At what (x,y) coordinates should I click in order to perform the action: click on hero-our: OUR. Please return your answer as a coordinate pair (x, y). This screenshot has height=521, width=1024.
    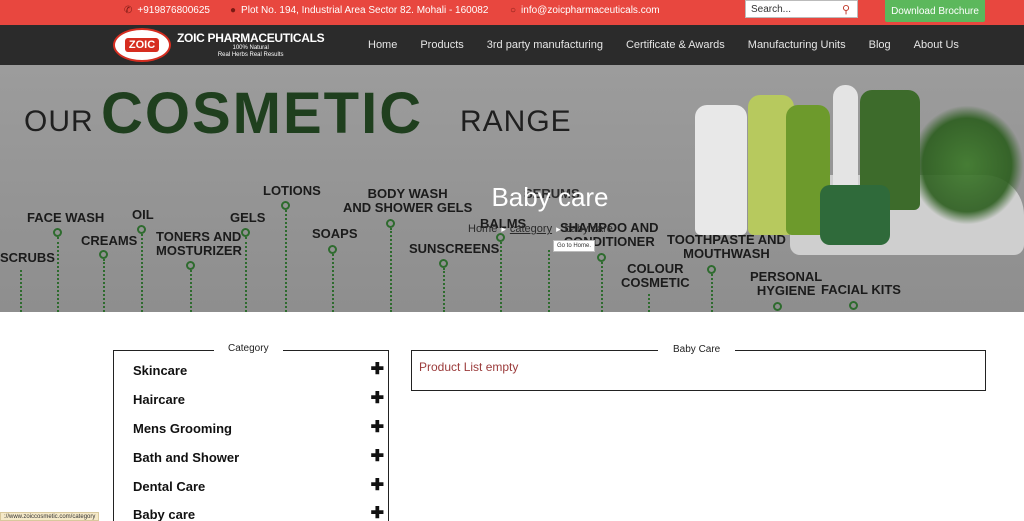
    Looking at the image, I should click on (59, 121).